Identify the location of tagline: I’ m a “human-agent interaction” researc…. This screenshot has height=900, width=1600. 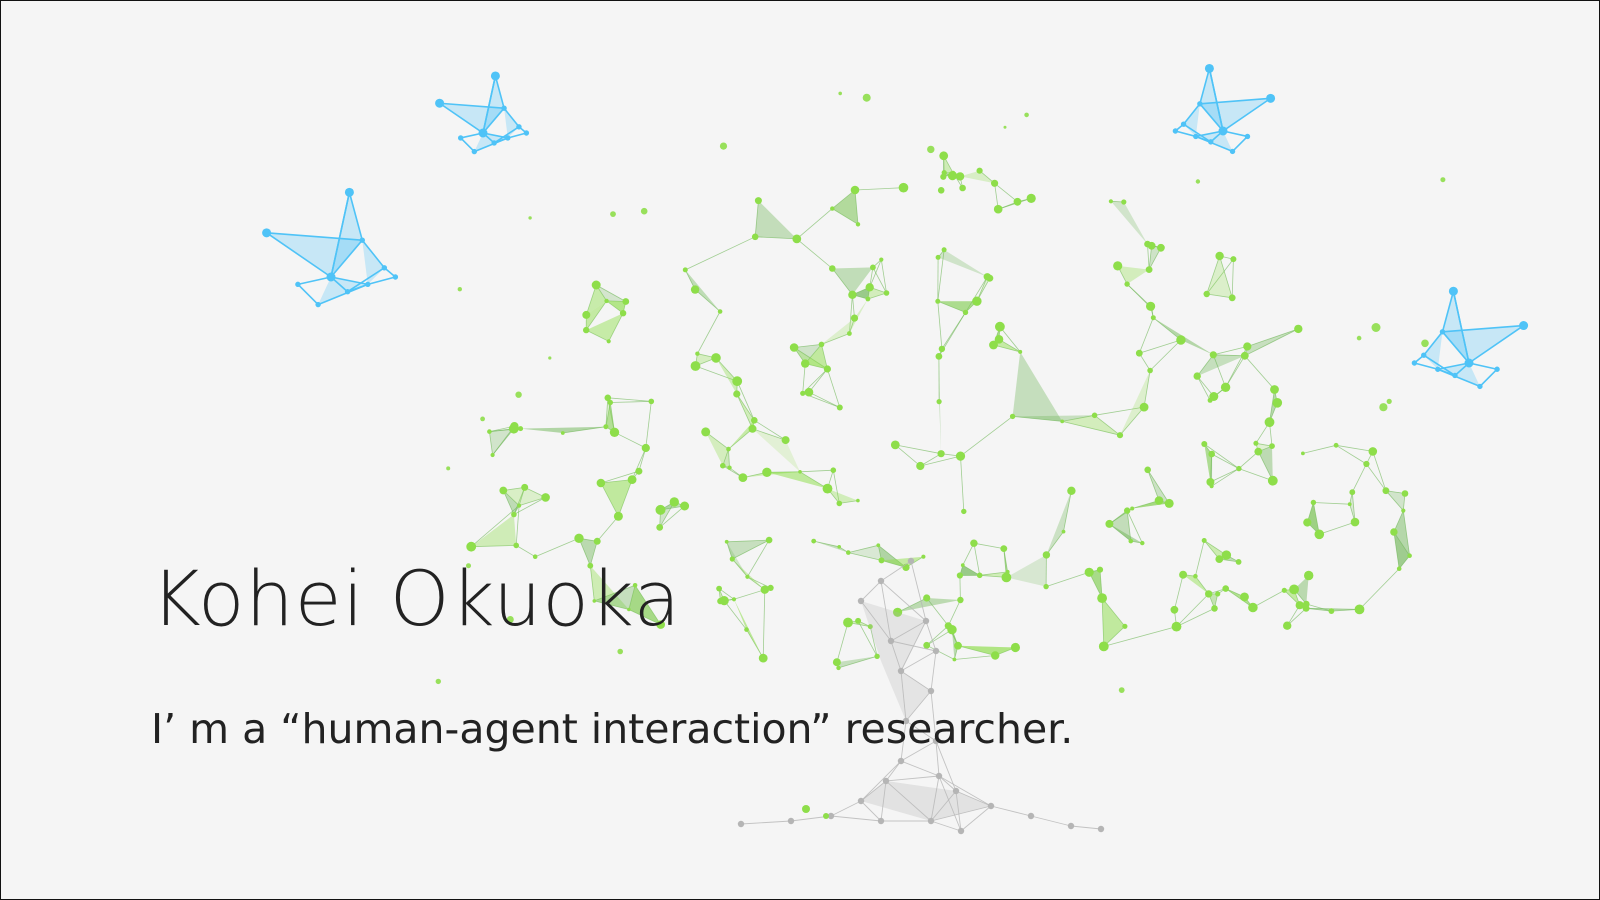
(612, 729).